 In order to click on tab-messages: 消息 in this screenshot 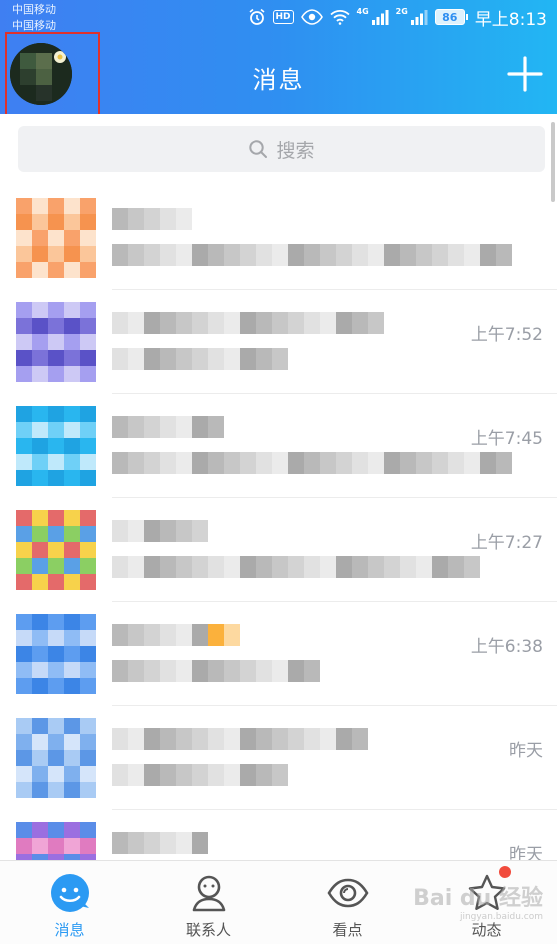, I will do `click(69, 902)`.